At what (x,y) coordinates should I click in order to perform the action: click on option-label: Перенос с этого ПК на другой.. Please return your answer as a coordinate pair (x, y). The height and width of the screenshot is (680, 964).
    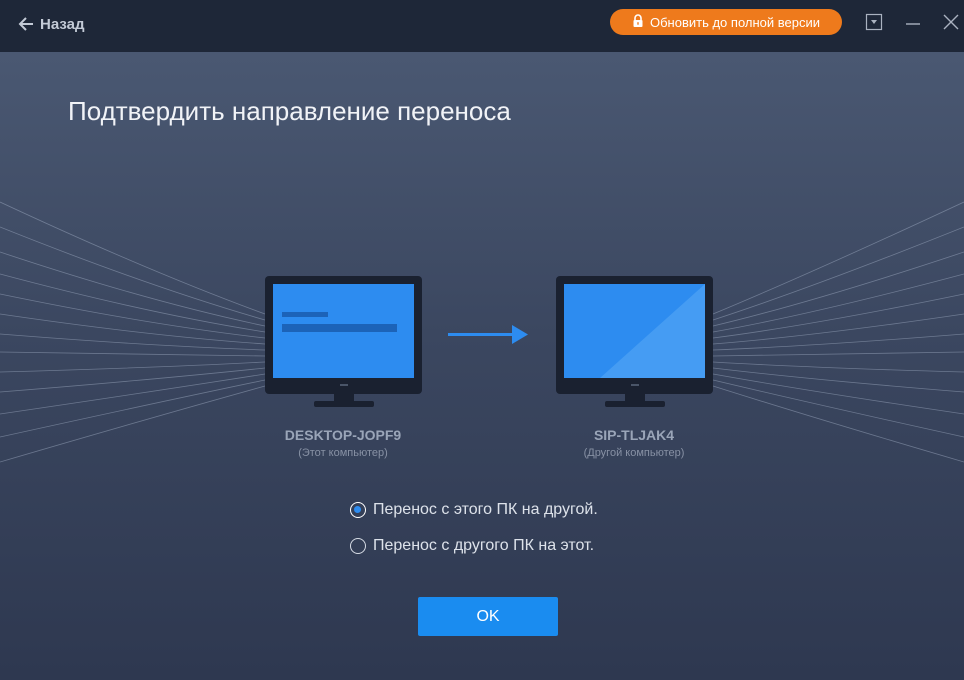
    Looking at the image, I should click on (485, 509).